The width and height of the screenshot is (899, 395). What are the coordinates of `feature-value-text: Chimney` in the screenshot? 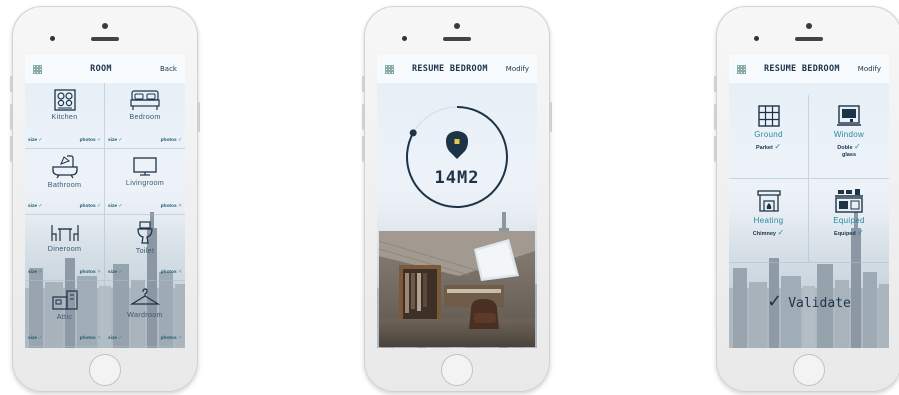 It's located at (764, 234).